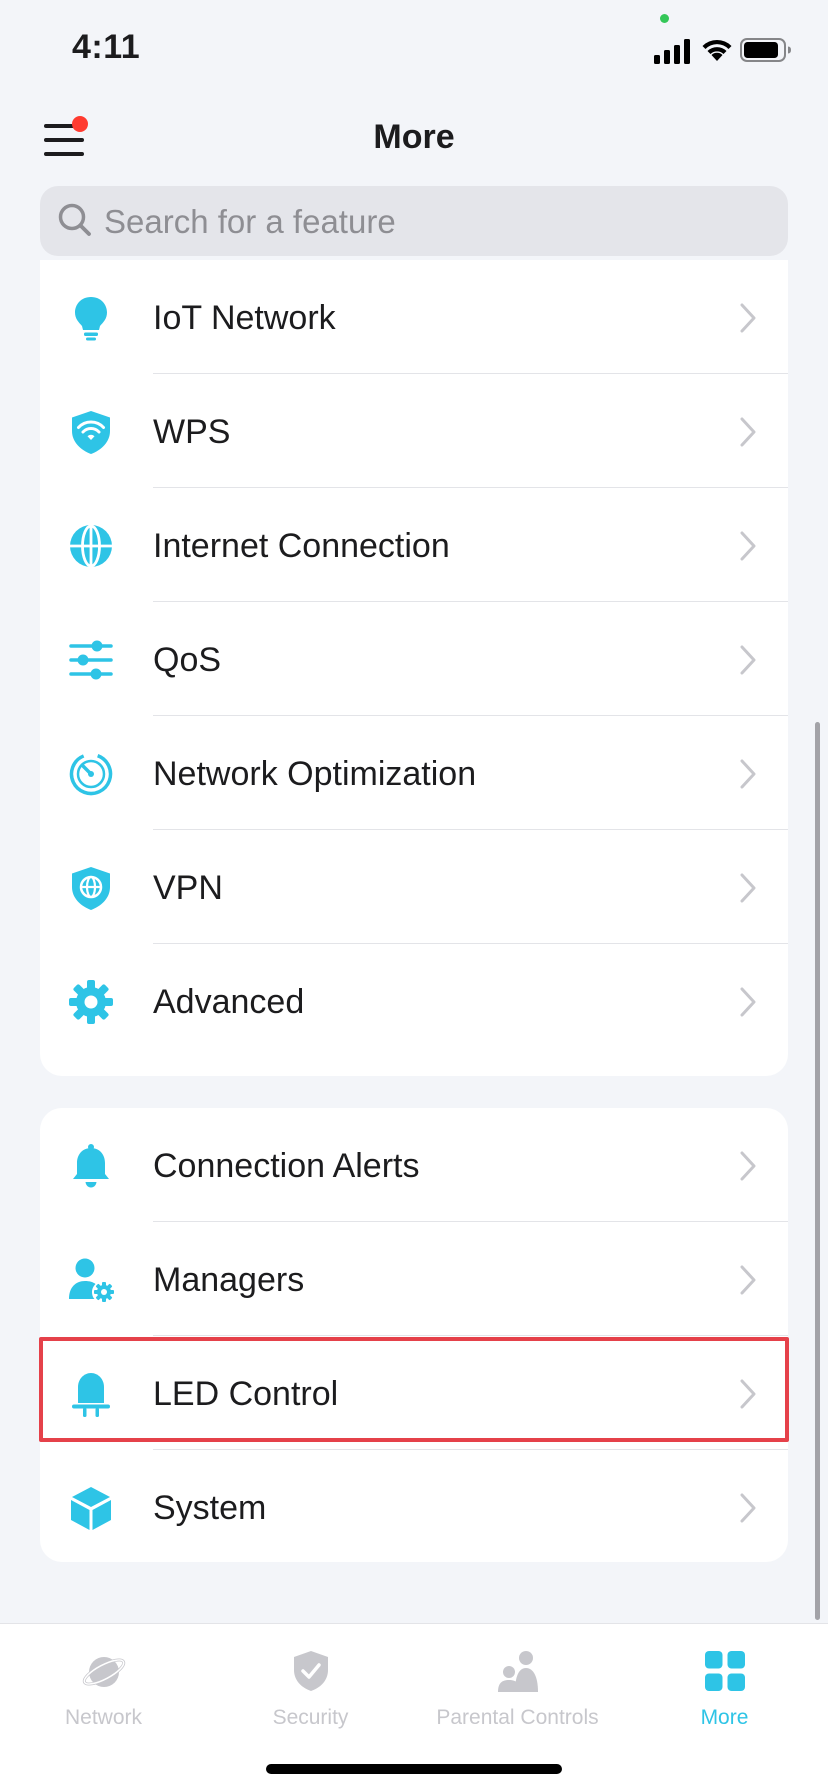 The image size is (828, 1792). What do you see at coordinates (414, 317) in the screenshot?
I see `menu-item-iot-network: IoT Network` at bounding box center [414, 317].